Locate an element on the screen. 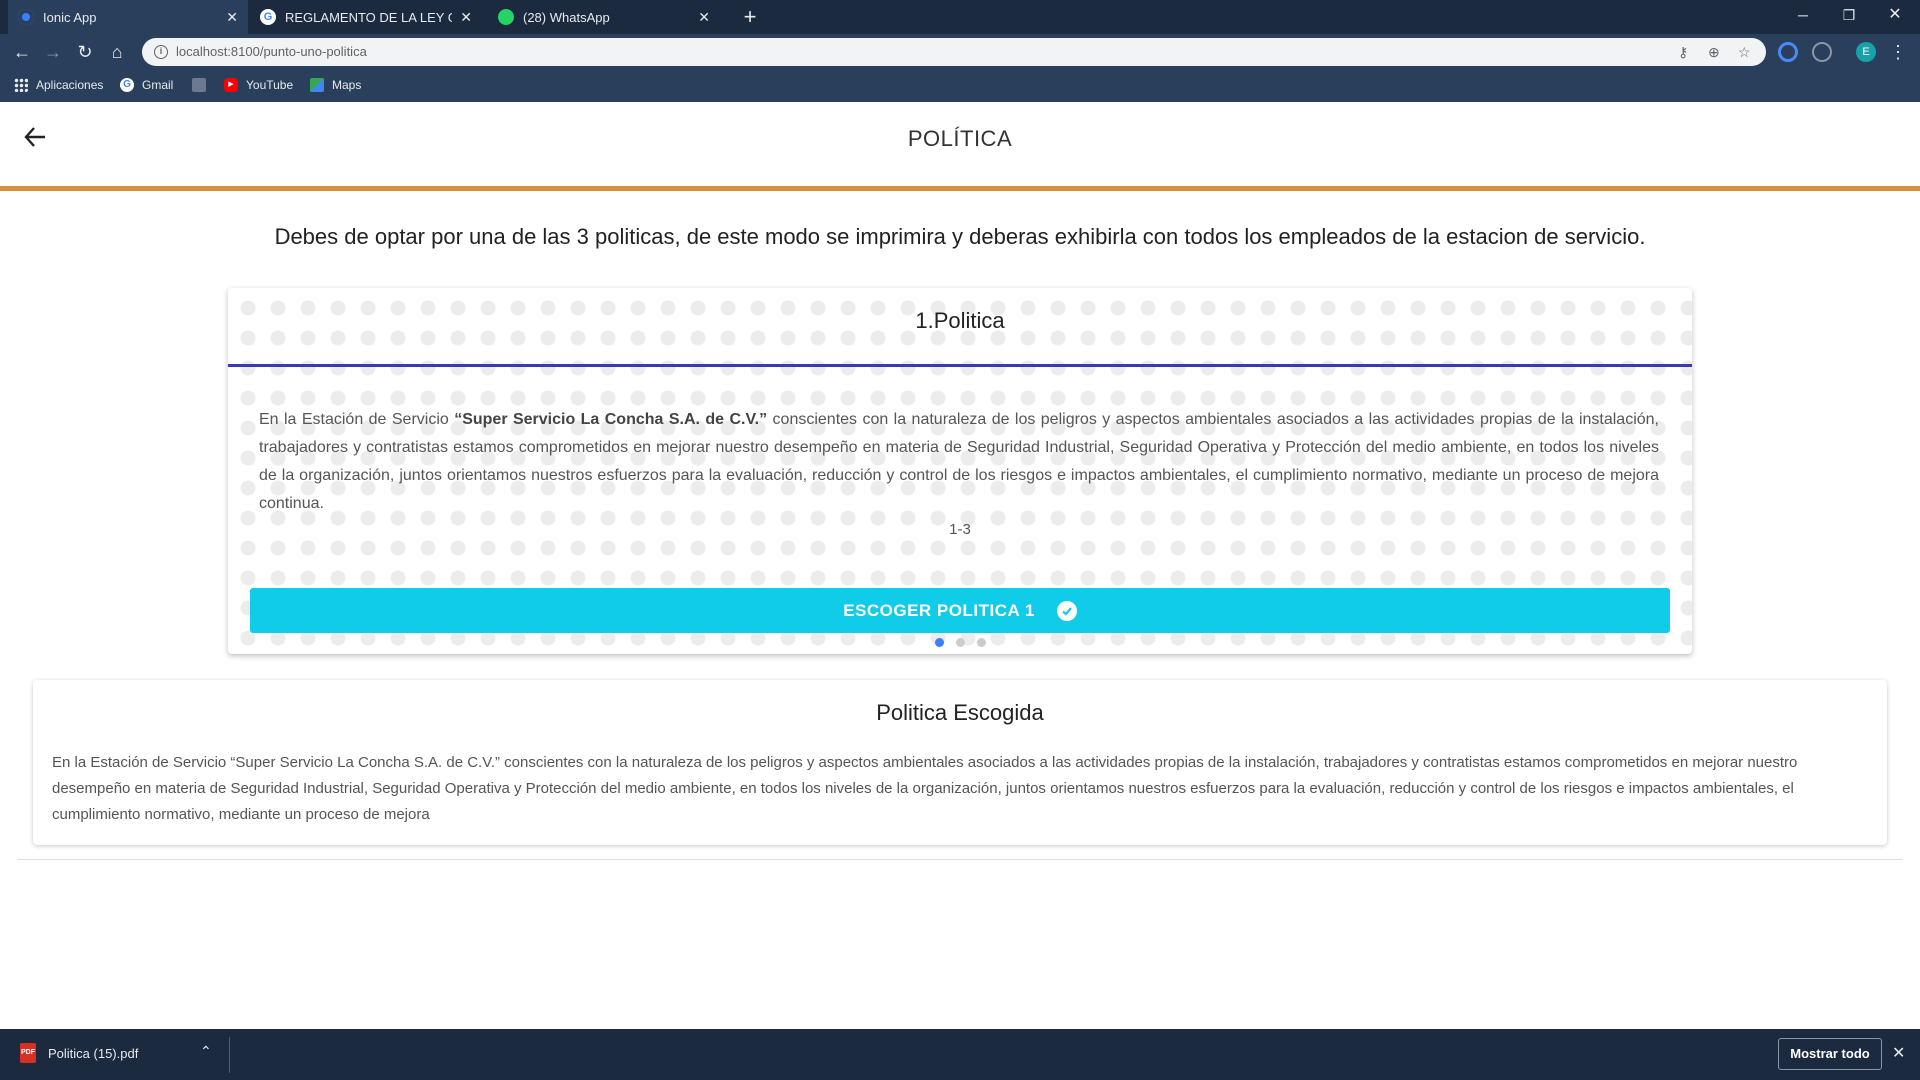  policy-text-start: En la Estación de Servicio is located at coordinates (357, 419).